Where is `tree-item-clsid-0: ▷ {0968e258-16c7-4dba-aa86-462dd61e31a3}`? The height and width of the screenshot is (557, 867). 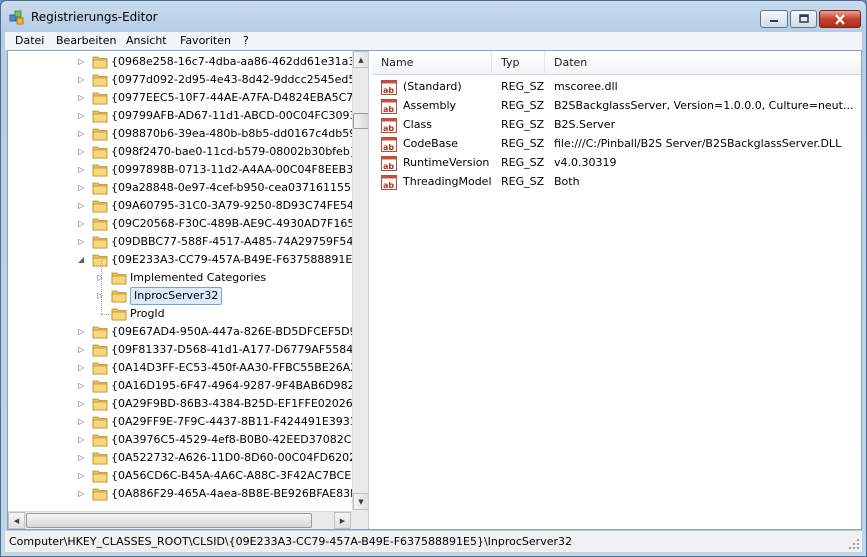
tree-item-clsid-0: ▷ {0968e258-16c7-4dba-aa86-462dd61e31a3} is located at coordinates (180, 62).